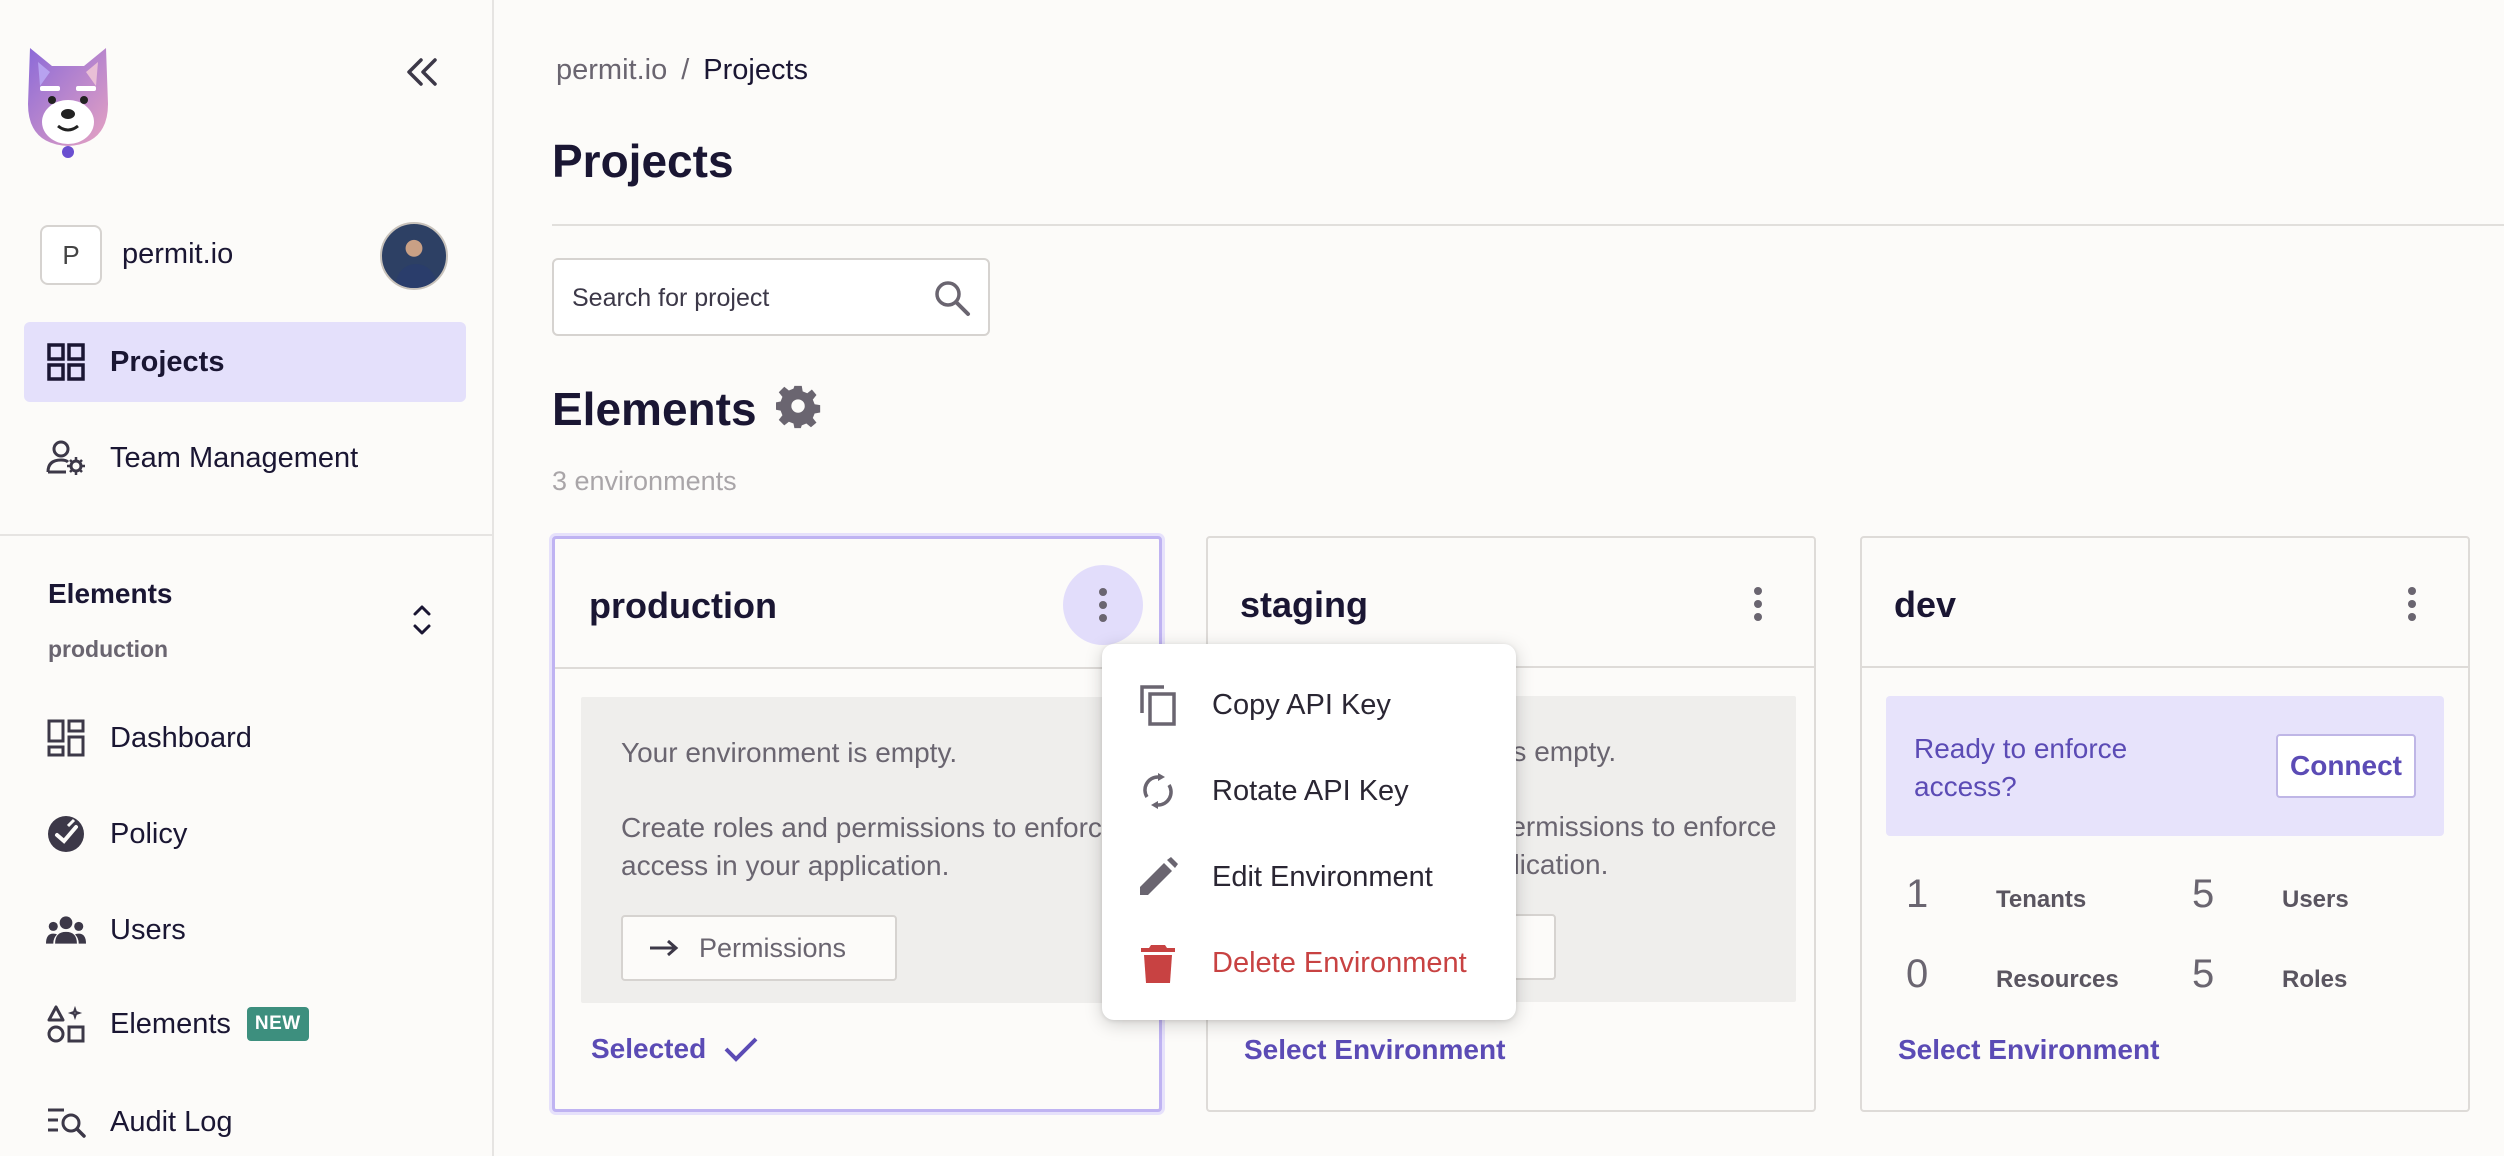 Image resolution: width=2504 pixels, height=1156 pixels. I want to click on new-badge: NEW, so click(277, 1024).